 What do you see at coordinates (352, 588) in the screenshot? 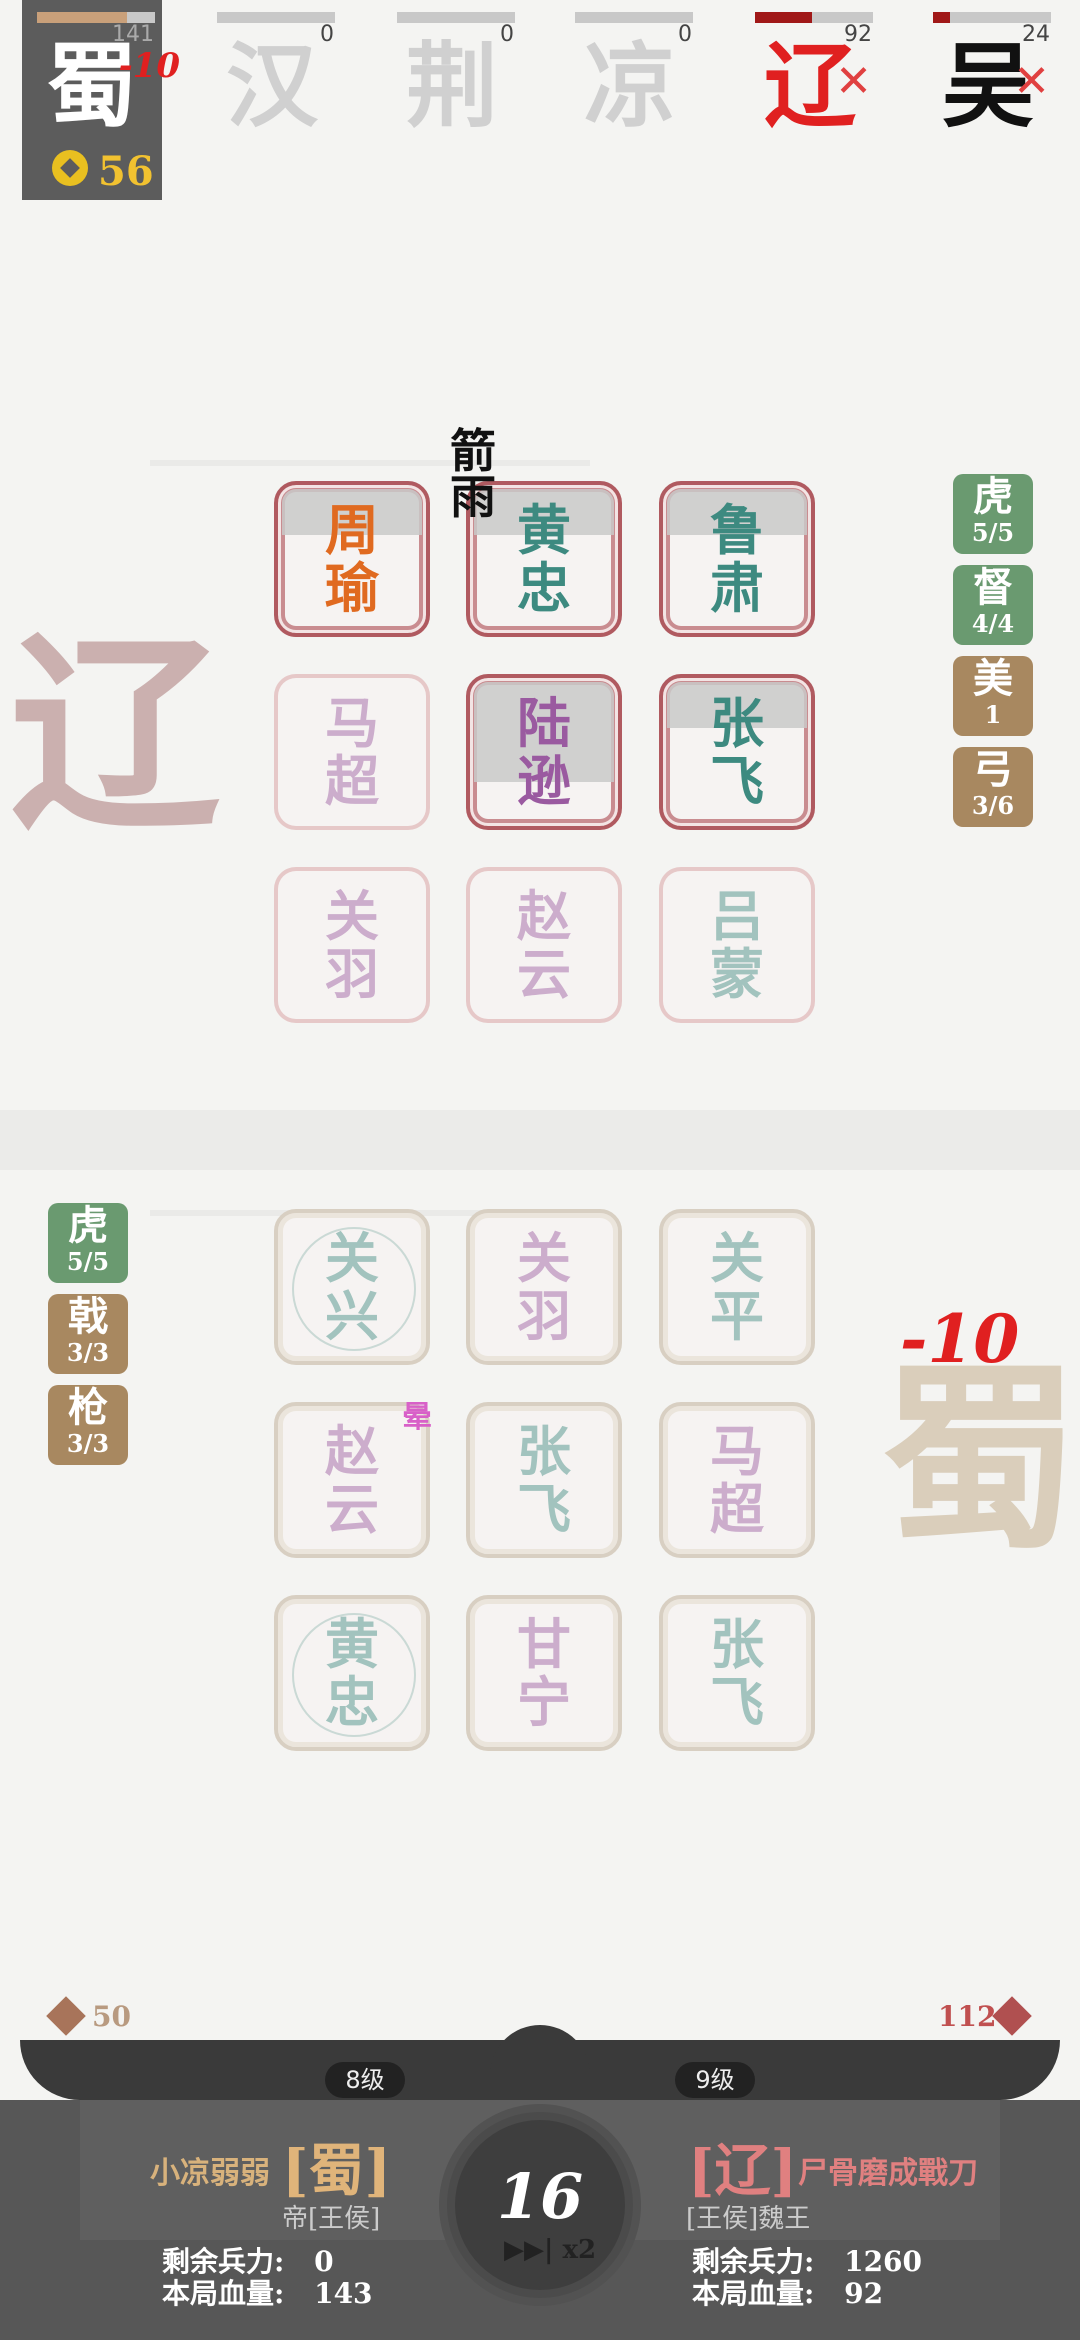
I see `unit-name-char: 瑜` at bounding box center [352, 588].